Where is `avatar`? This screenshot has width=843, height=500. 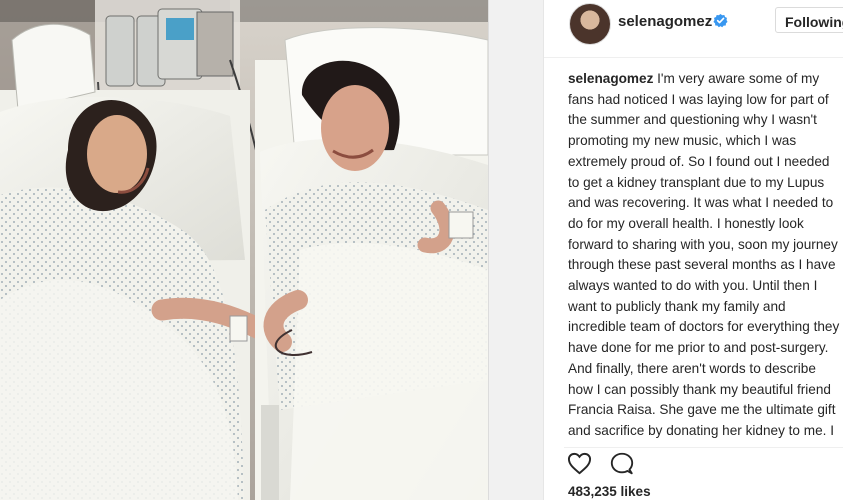
avatar is located at coordinates (590, 24).